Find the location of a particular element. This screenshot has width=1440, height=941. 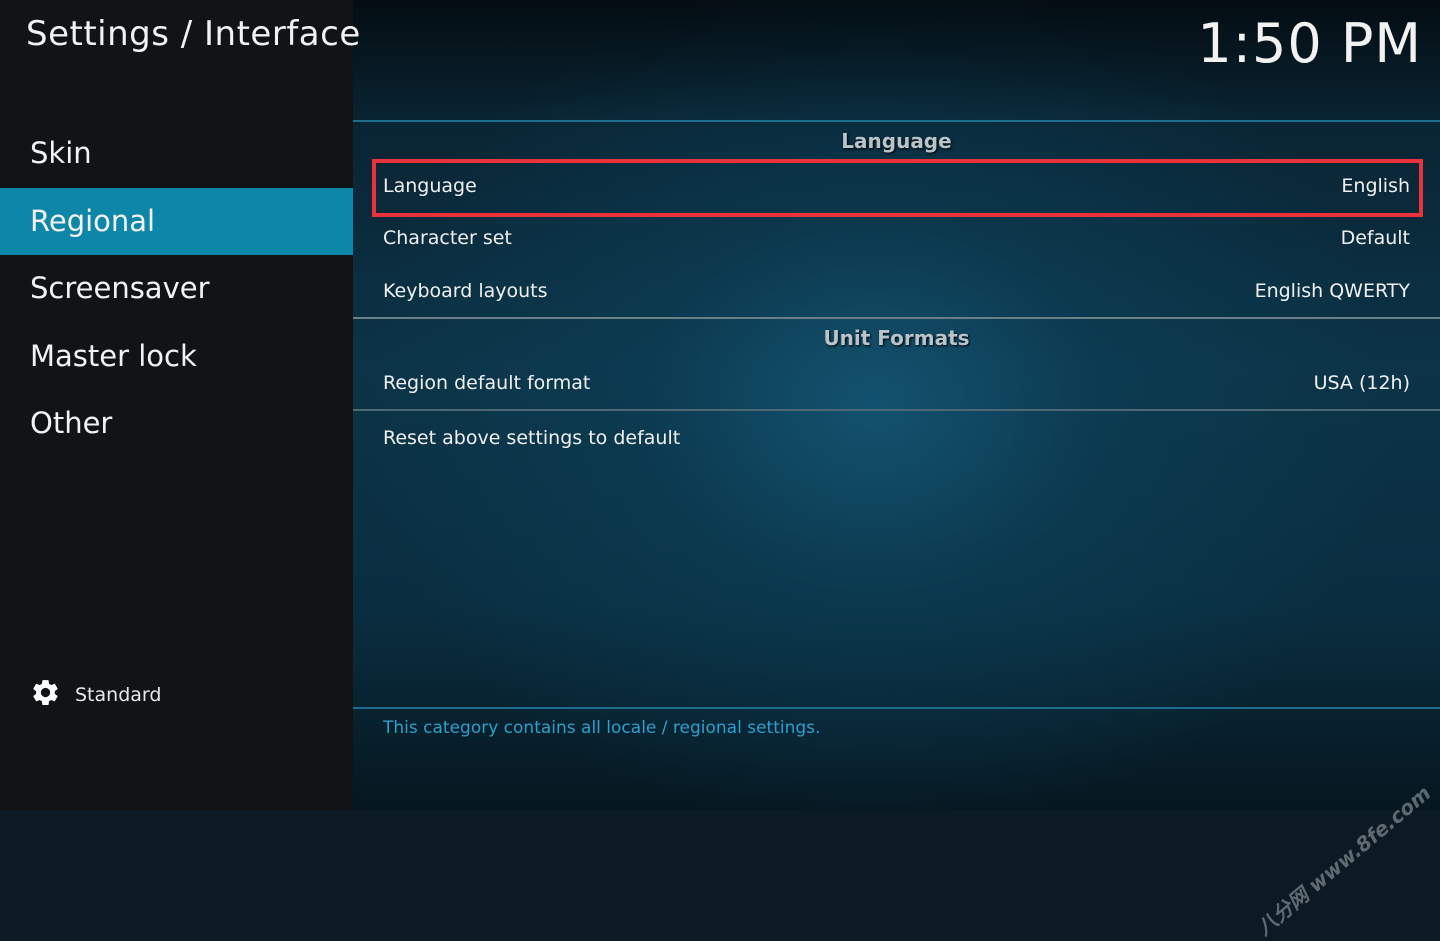

settings-level-button: Standard is located at coordinates (95, 695).